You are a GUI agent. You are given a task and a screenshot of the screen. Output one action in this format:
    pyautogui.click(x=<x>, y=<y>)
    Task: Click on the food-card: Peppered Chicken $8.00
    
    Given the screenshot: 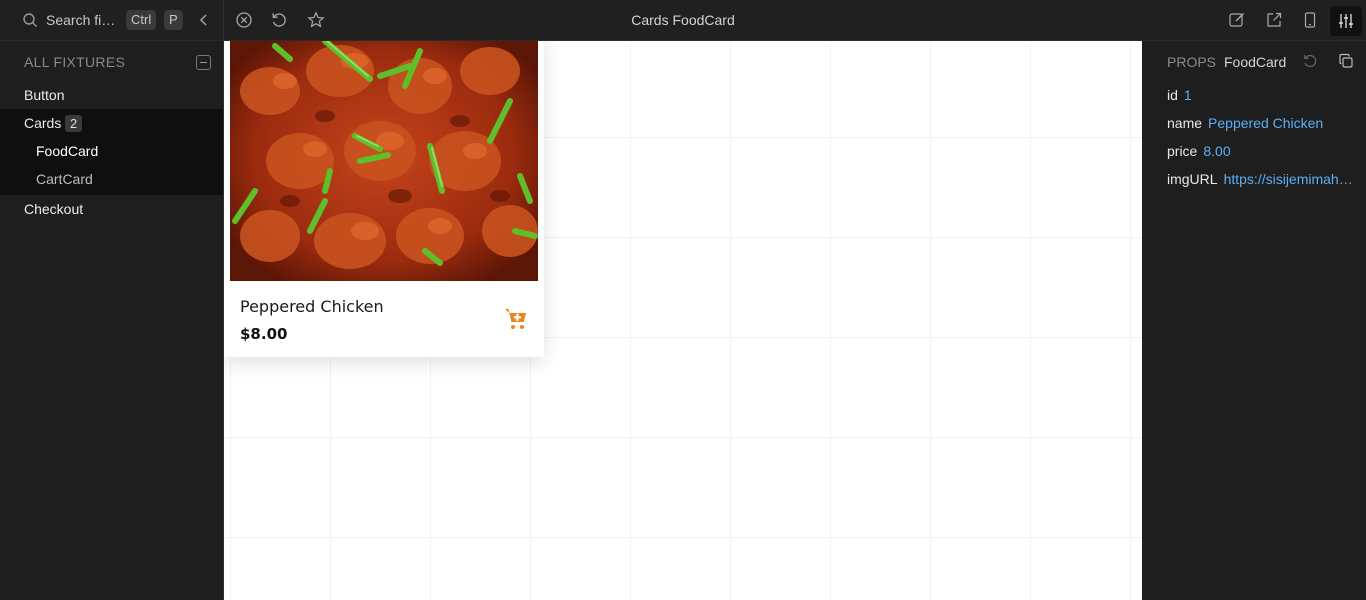 What is the action you would take?
    pyautogui.click(x=384, y=199)
    